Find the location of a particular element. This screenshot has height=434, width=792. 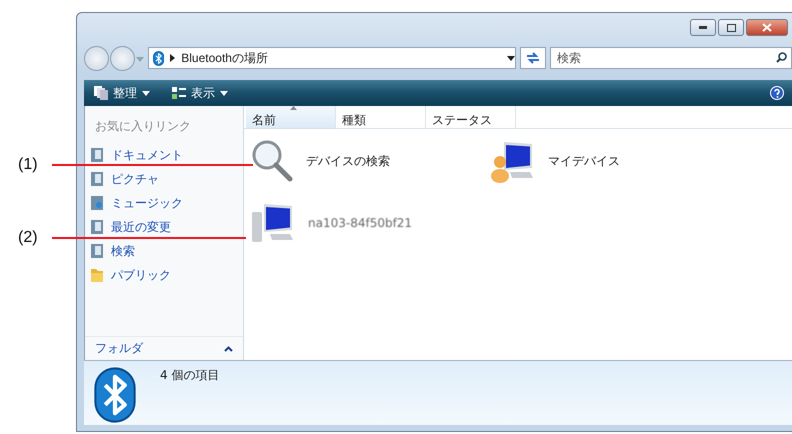

maximize-icon is located at coordinates (731, 28).